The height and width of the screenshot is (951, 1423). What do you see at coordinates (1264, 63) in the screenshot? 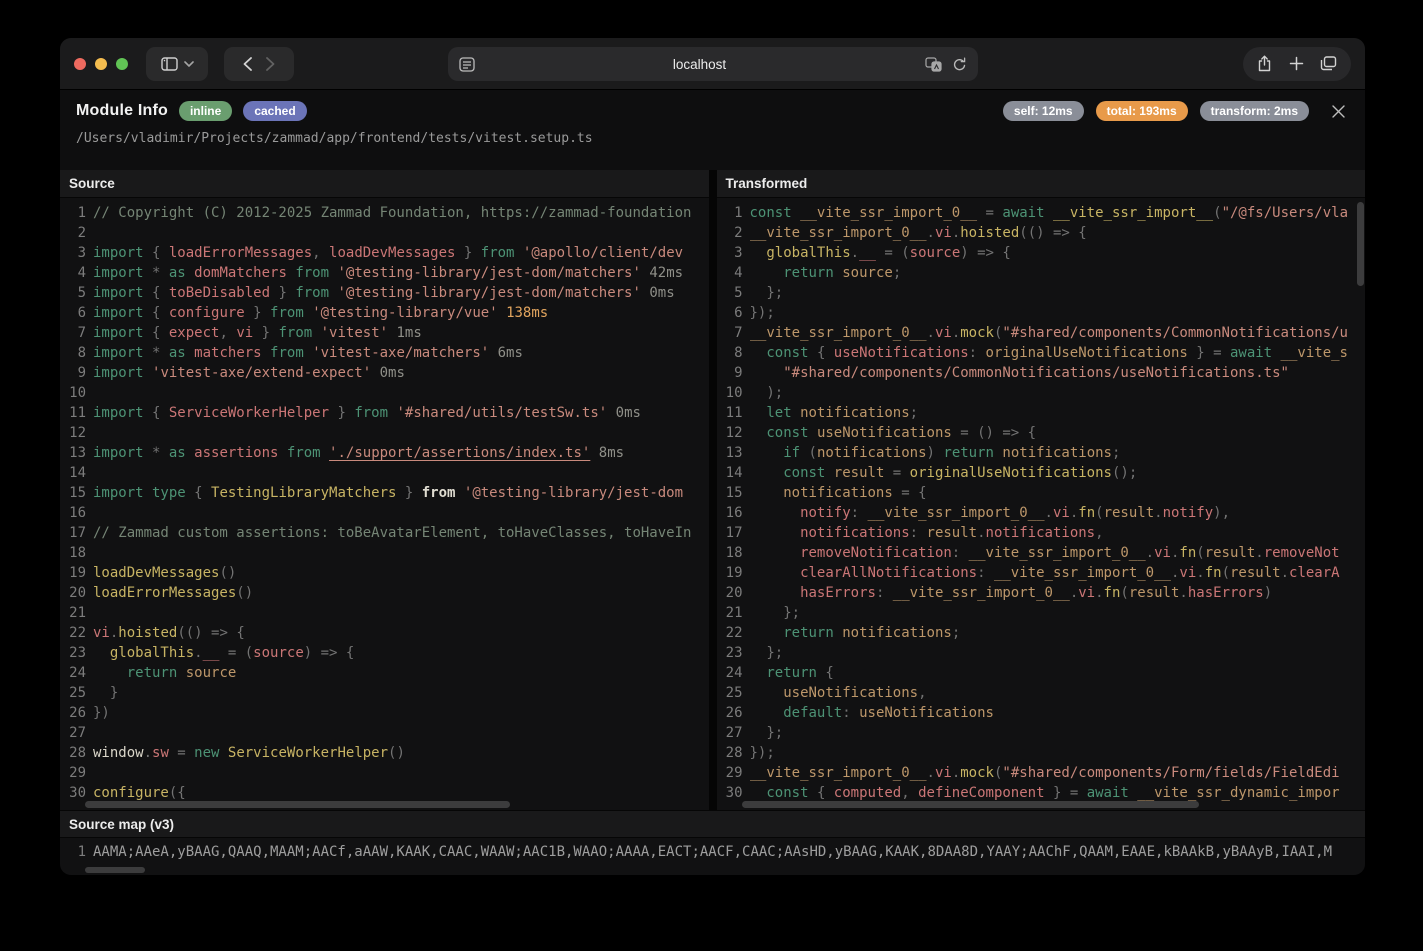
I see `share-button` at bounding box center [1264, 63].